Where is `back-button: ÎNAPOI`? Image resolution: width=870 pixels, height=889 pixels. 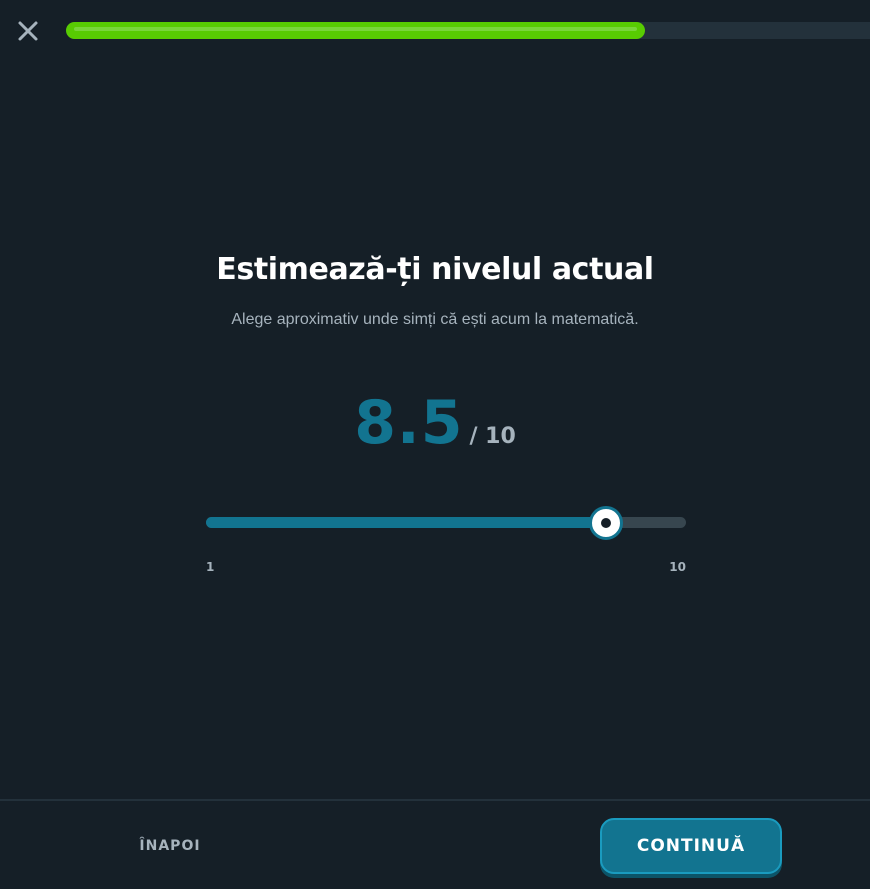
back-button: ÎNAPOI is located at coordinates (170, 846).